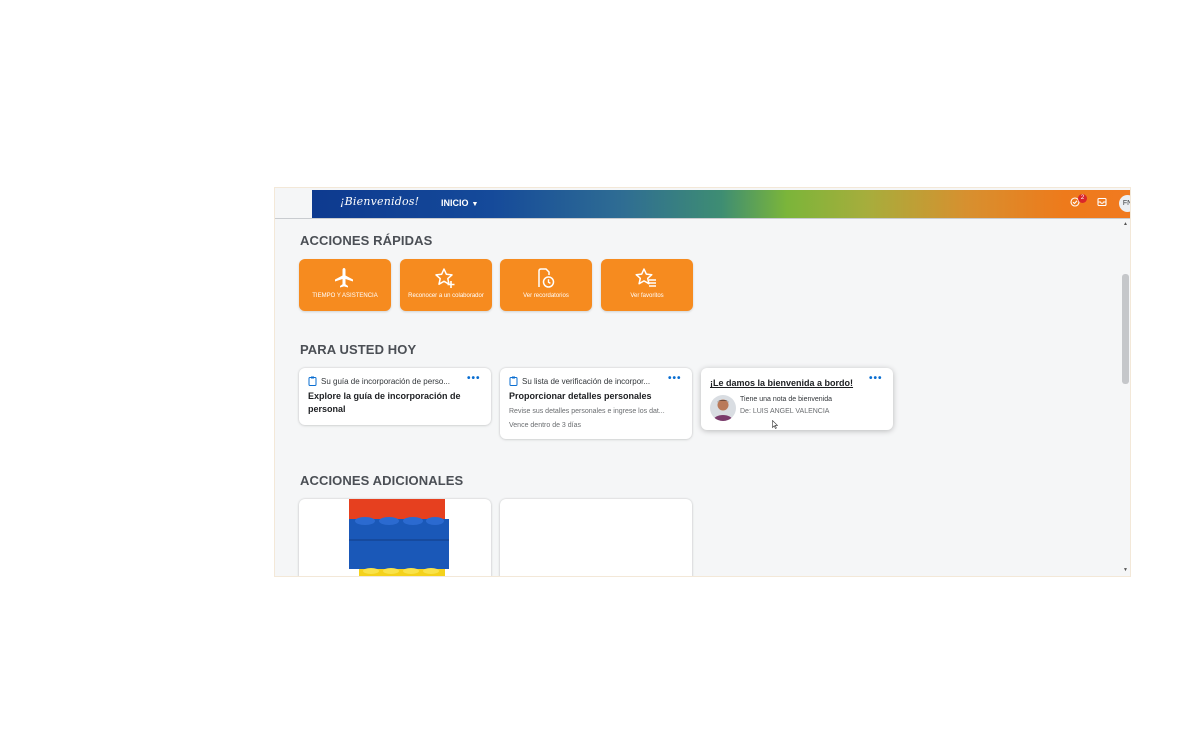 This screenshot has width=1200, height=750. I want to click on airplane-icon, so click(344, 278).